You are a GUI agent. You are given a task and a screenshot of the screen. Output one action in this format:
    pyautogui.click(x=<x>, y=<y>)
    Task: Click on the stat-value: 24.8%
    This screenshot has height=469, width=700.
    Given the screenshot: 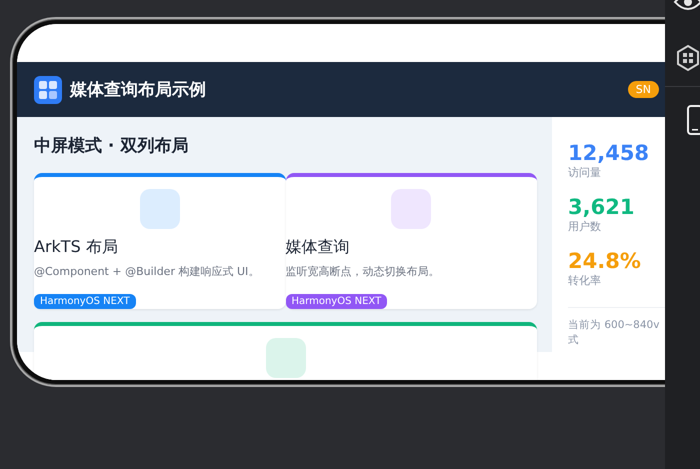 What is the action you would take?
    pyautogui.click(x=605, y=261)
    